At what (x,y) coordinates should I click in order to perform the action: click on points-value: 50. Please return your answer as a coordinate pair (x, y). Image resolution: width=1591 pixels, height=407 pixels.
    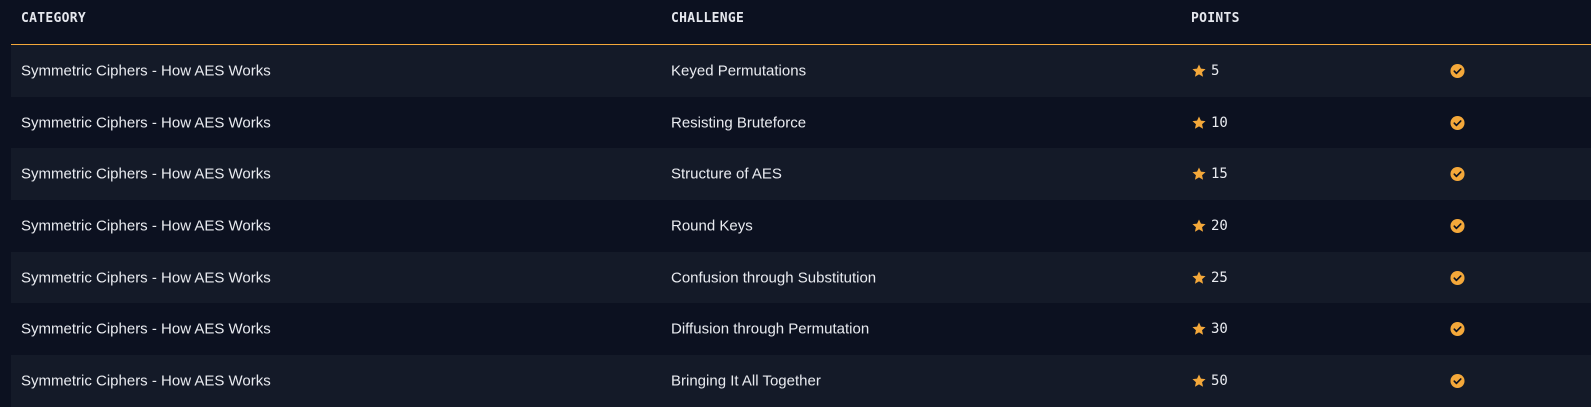
    Looking at the image, I should click on (1219, 380).